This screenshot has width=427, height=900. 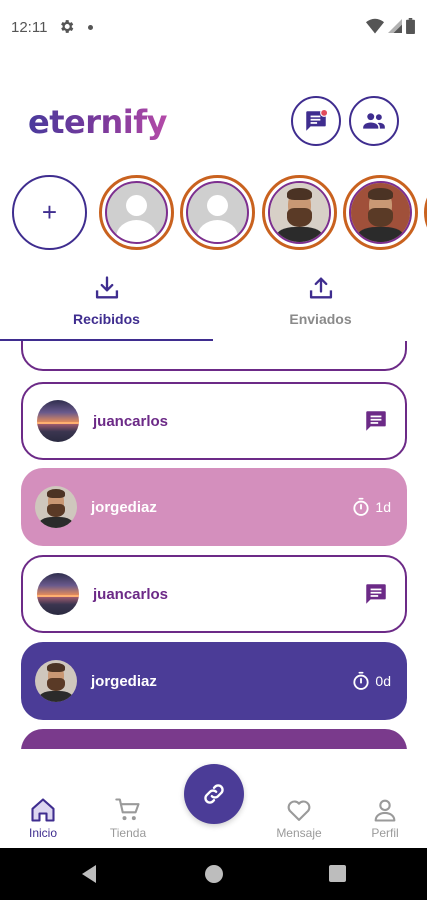 What do you see at coordinates (128, 833) in the screenshot?
I see `nav-label: Tienda` at bounding box center [128, 833].